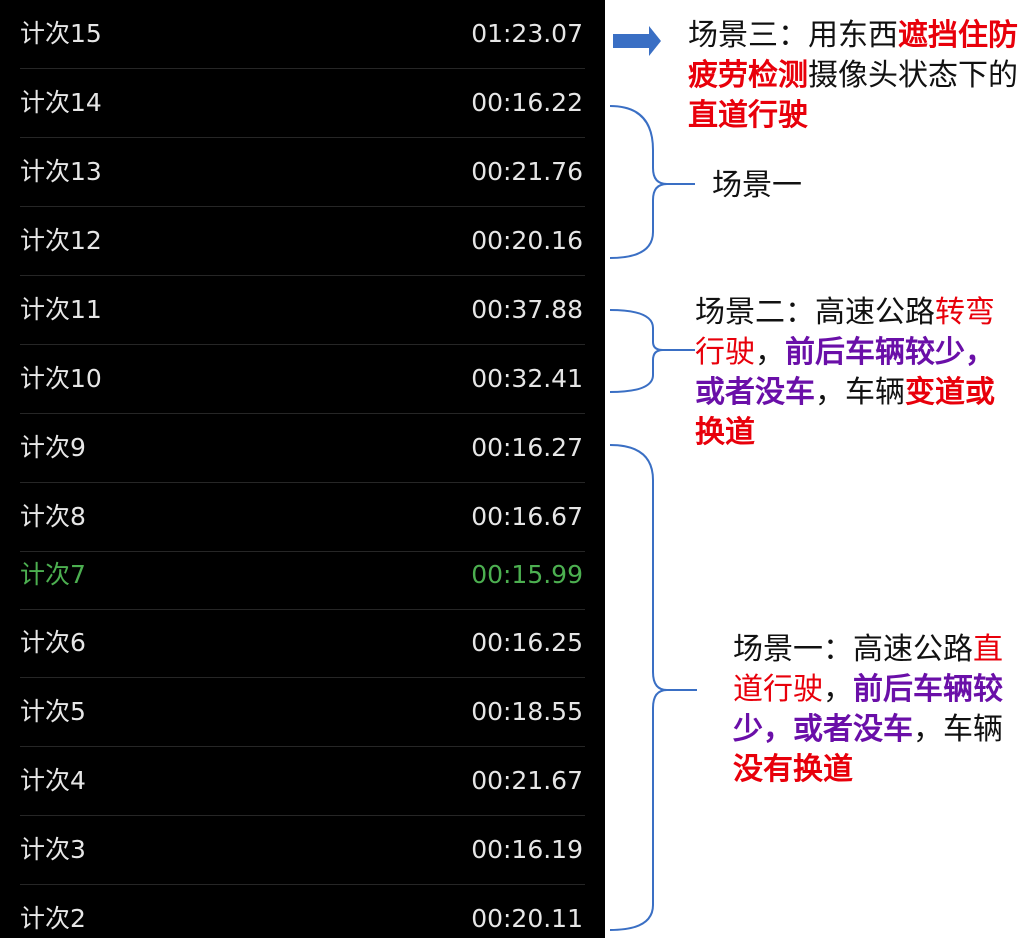  I want to click on note-scene3-middle: 摄像头状态下的, so click(913, 75).